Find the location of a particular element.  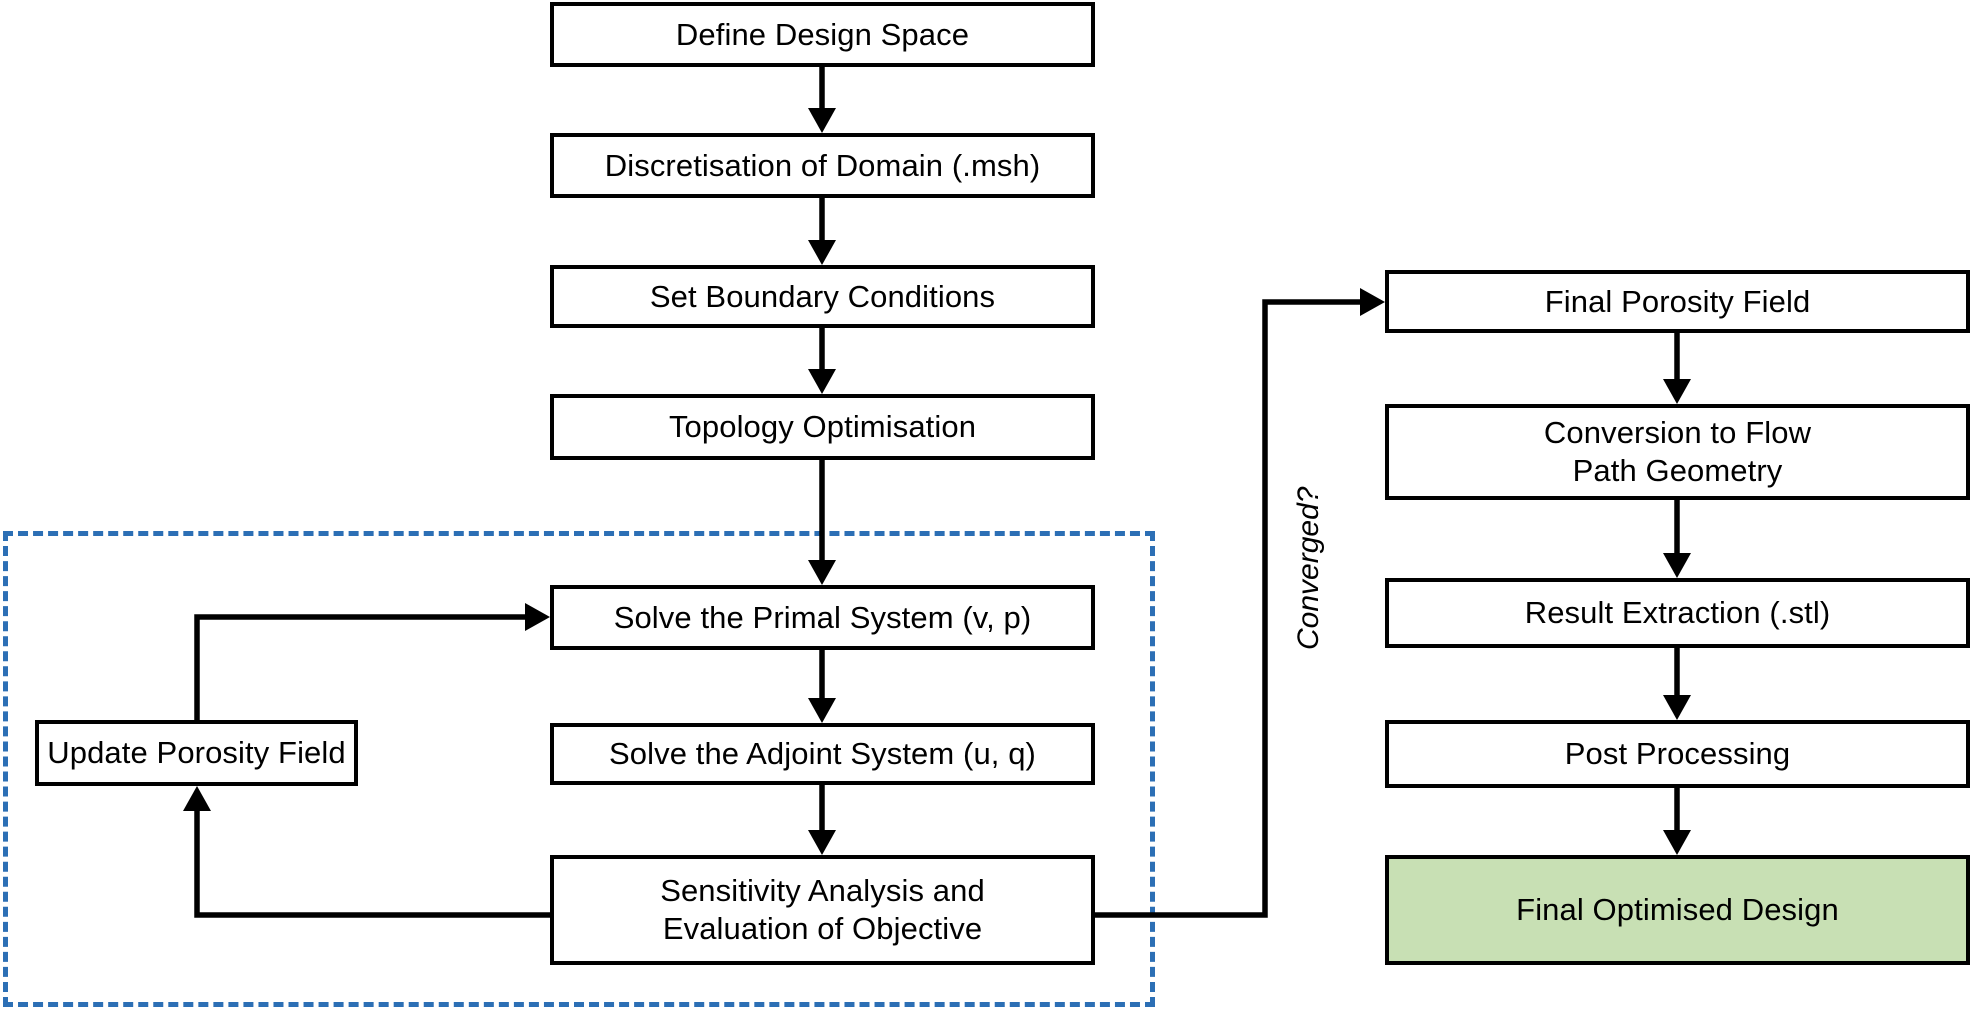

edge-sensitivity-to-final-porosity is located at coordinates (1233, 608).